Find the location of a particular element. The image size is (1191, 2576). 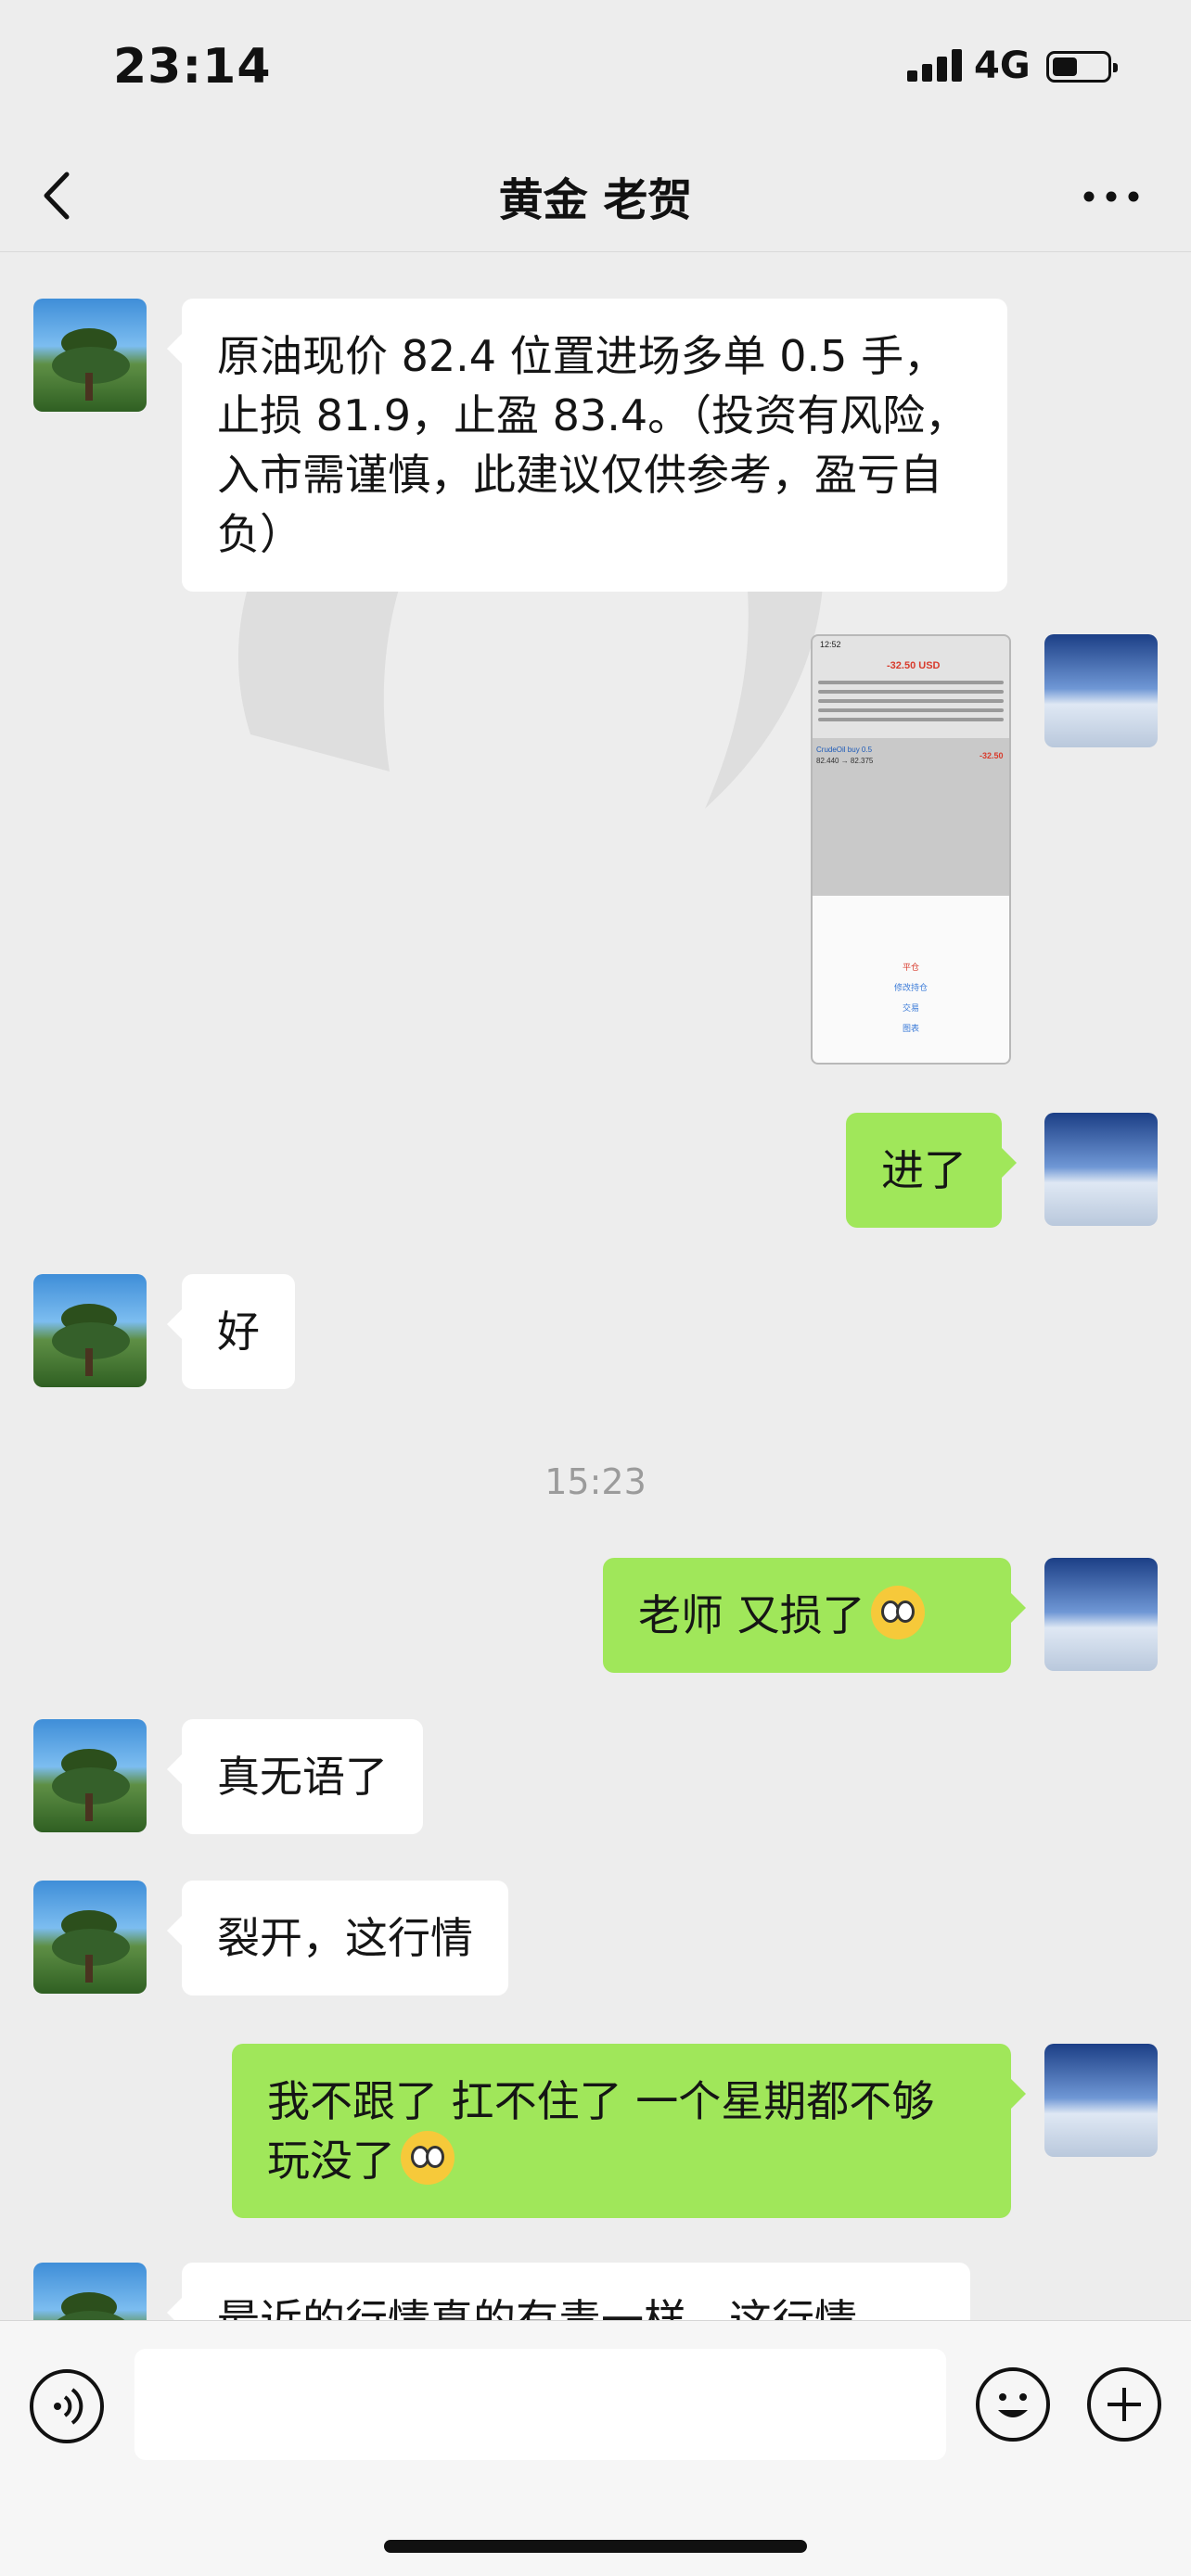

battery-icon is located at coordinates (1082, 67).